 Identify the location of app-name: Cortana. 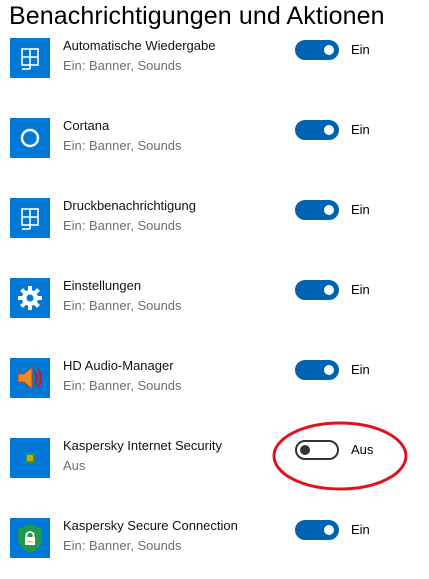
(86, 125).